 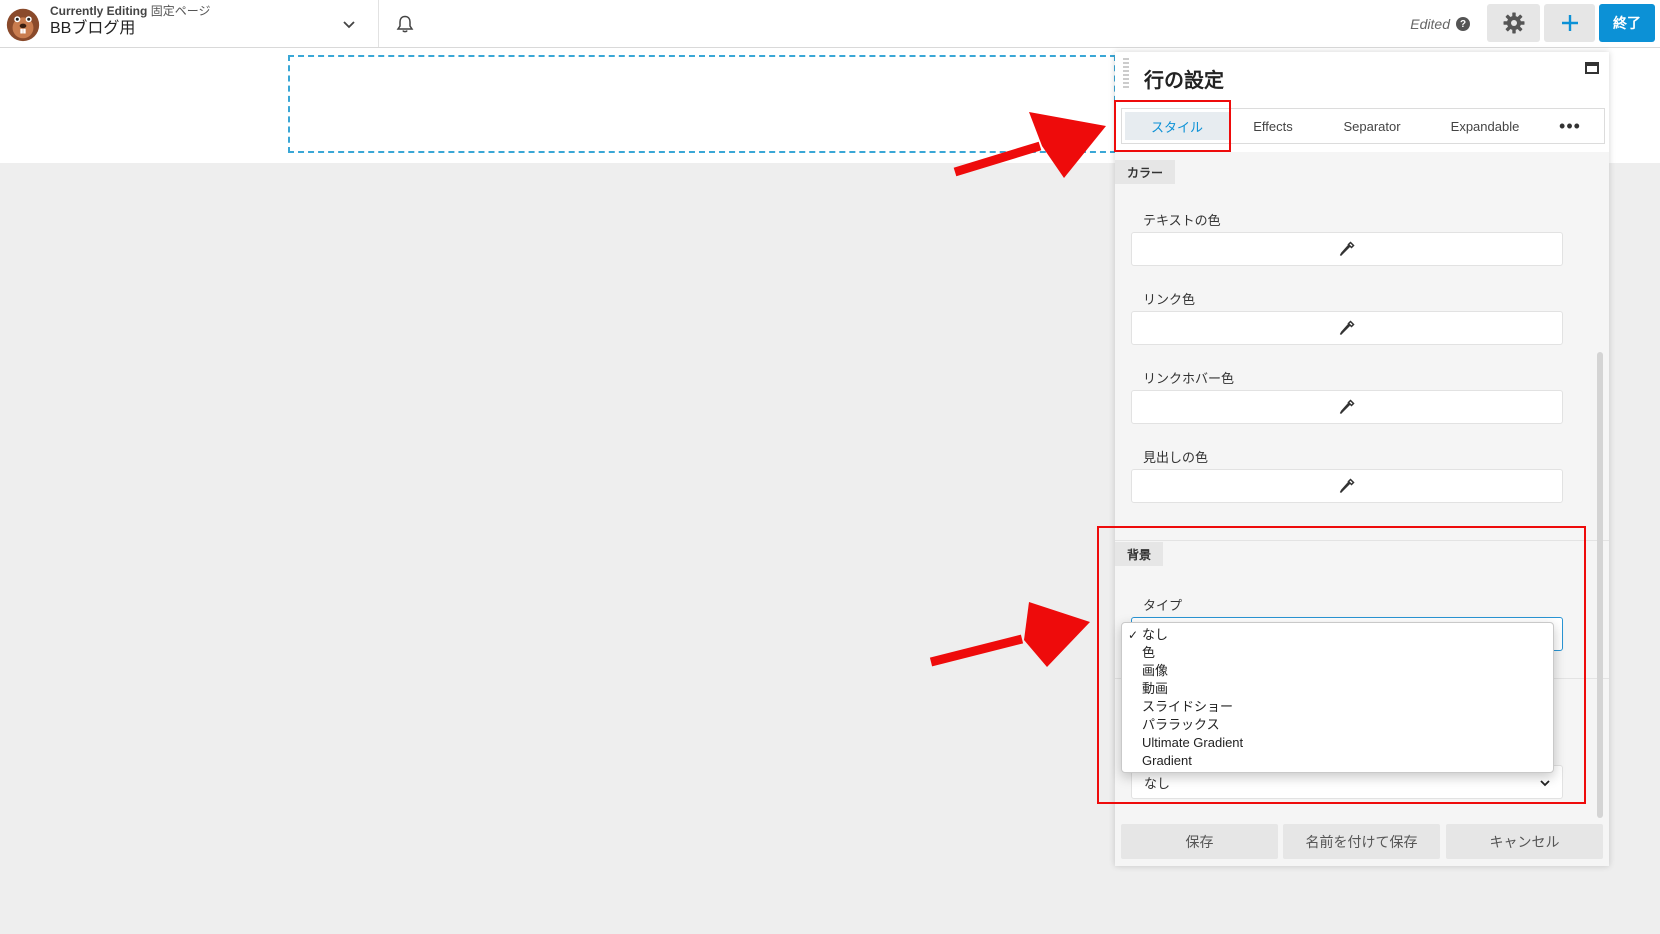 What do you see at coordinates (1126, 73) in the screenshot?
I see `drag-handle-icon` at bounding box center [1126, 73].